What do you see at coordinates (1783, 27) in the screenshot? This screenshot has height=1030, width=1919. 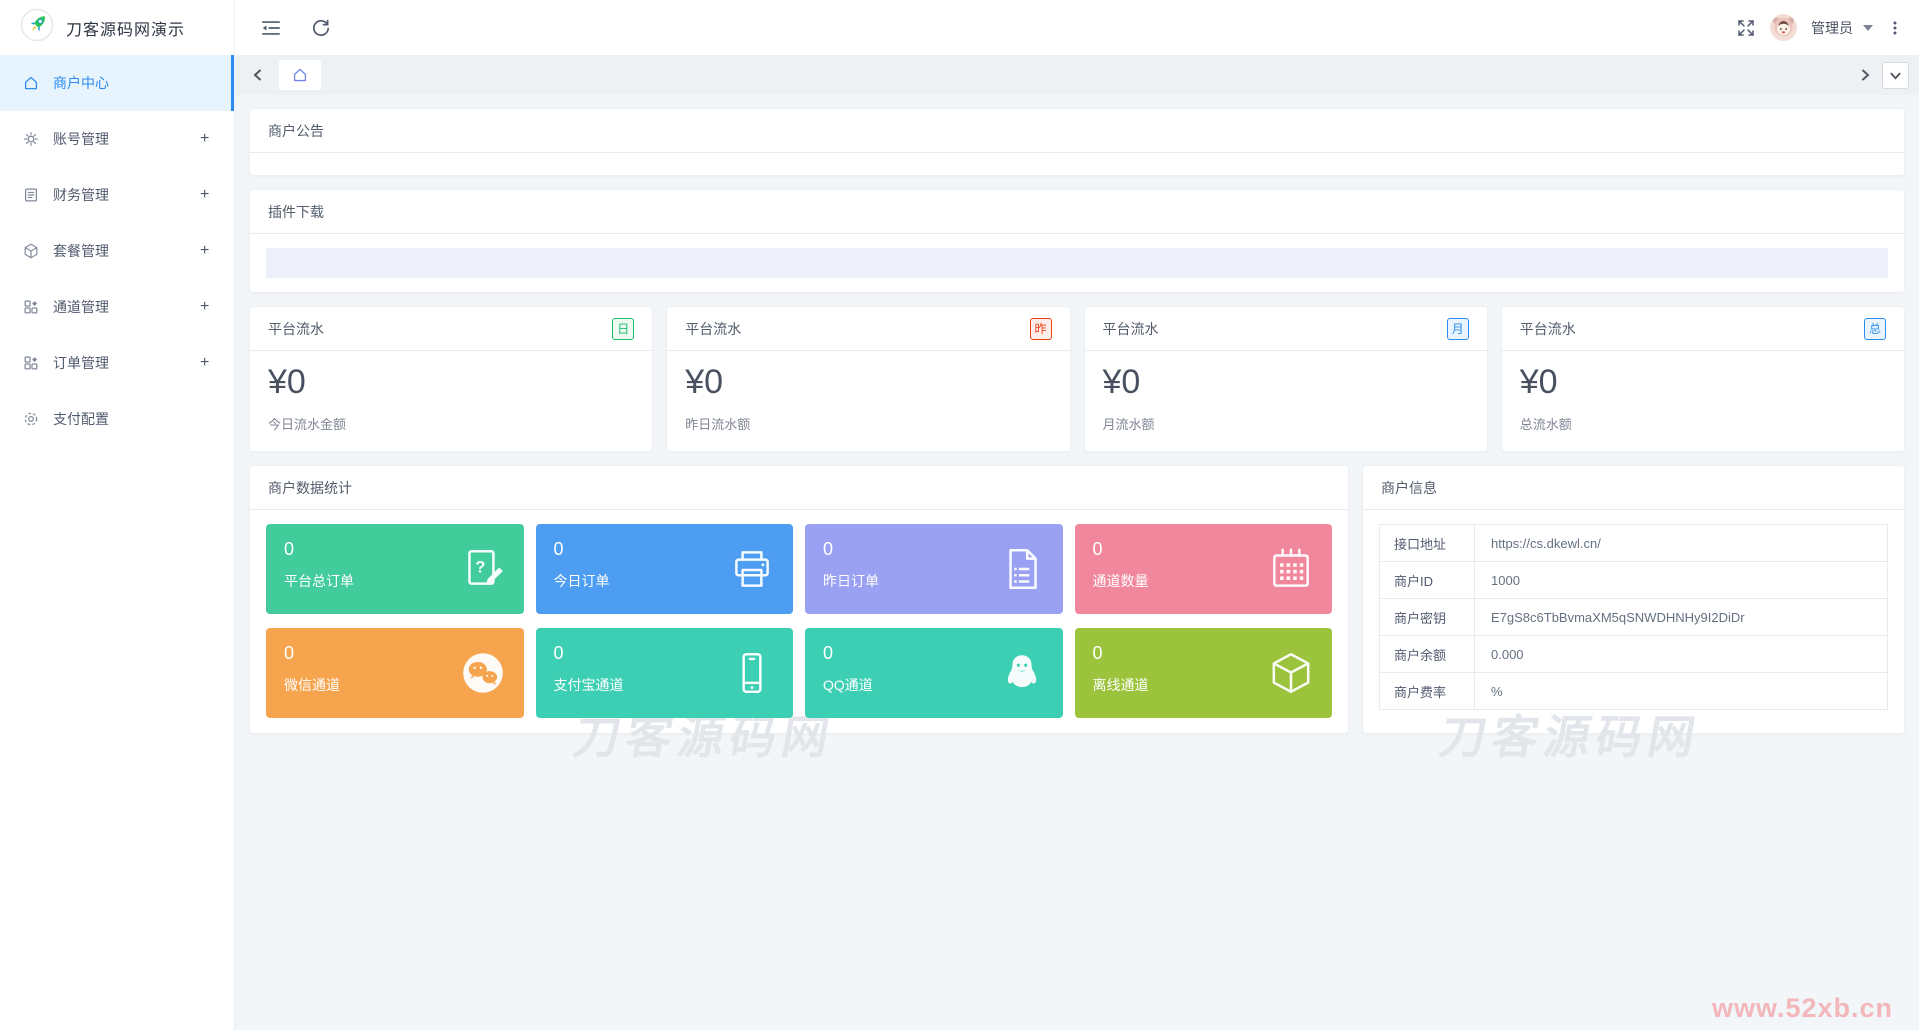 I see `avatar` at bounding box center [1783, 27].